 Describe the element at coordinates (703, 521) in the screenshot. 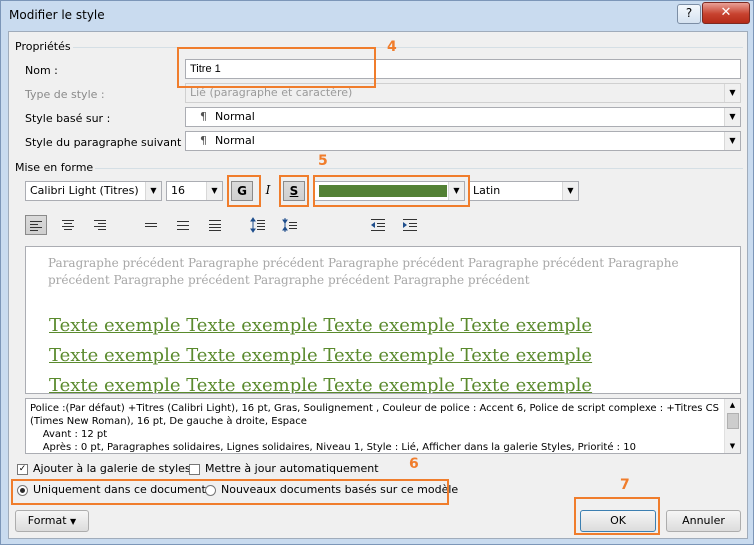

I see `cancel-button: Annuler` at that location.